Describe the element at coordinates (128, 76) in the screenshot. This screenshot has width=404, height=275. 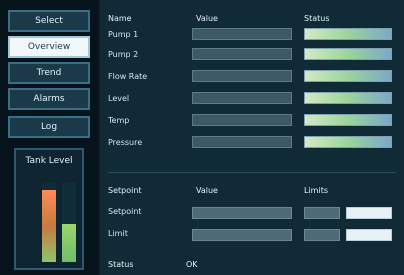
I see `row-label-3: Flow Rate` at that location.